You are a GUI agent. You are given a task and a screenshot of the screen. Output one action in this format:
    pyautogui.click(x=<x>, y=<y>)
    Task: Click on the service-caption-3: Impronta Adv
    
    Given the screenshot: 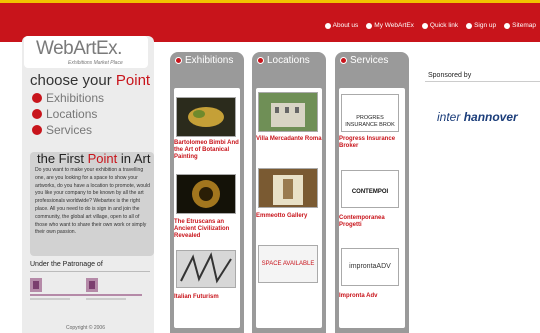 What is the action you would take?
    pyautogui.click(x=358, y=296)
    